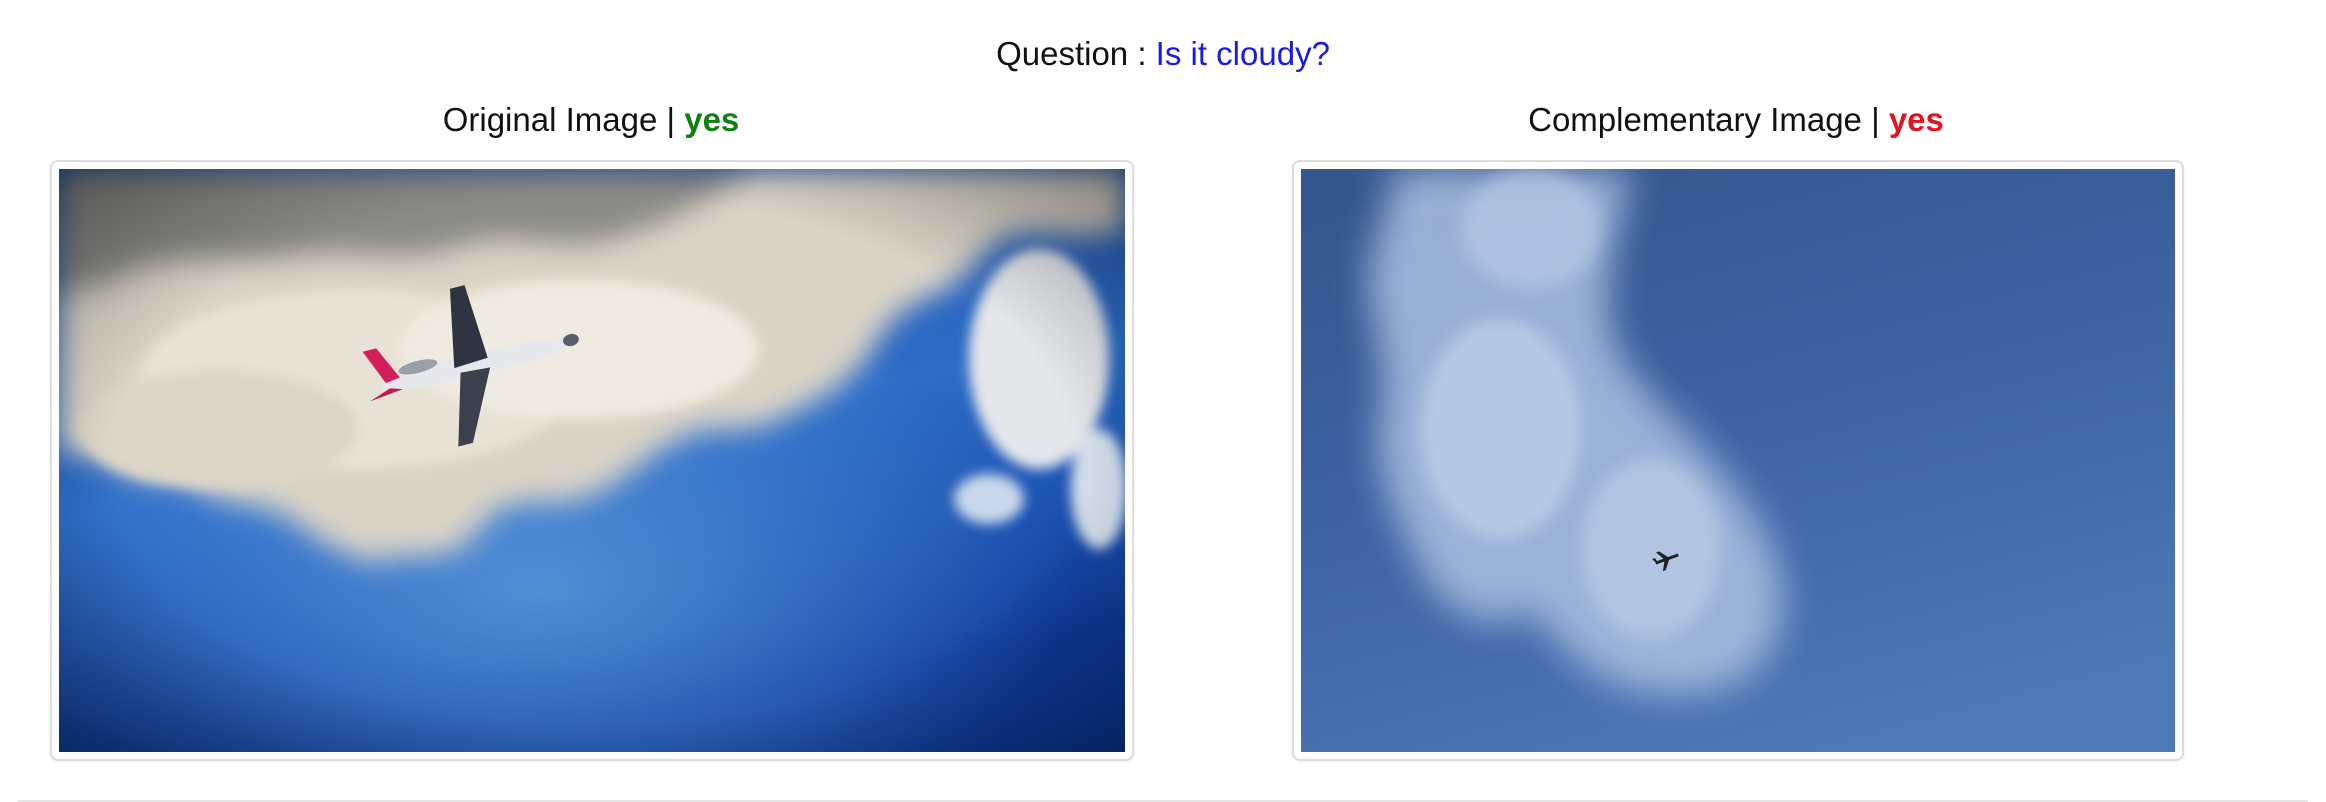  What do you see at coordinates (1708, 119) in the screenshot?
I see `complementary-image-label: Complementary Image |` at bounding box center [1708, 119].